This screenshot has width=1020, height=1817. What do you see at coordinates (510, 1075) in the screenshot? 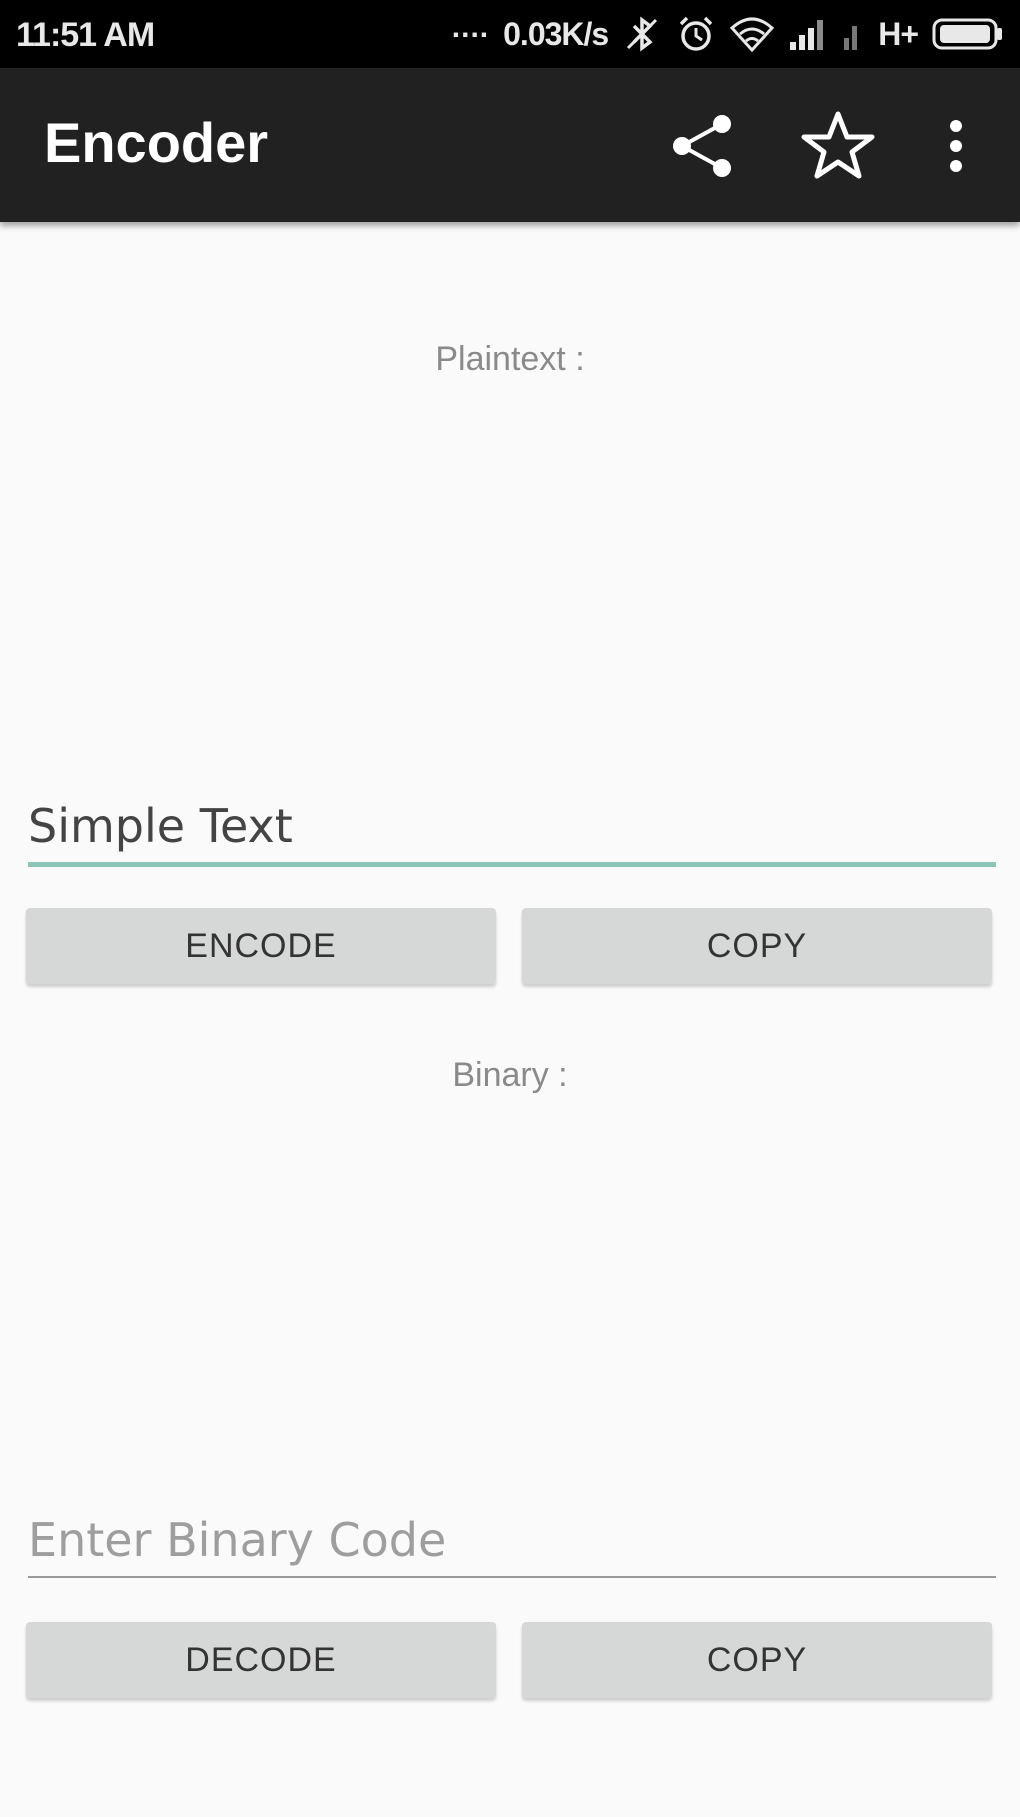
I see `binary-label: Binary :` at bounding box center [510, 1075].